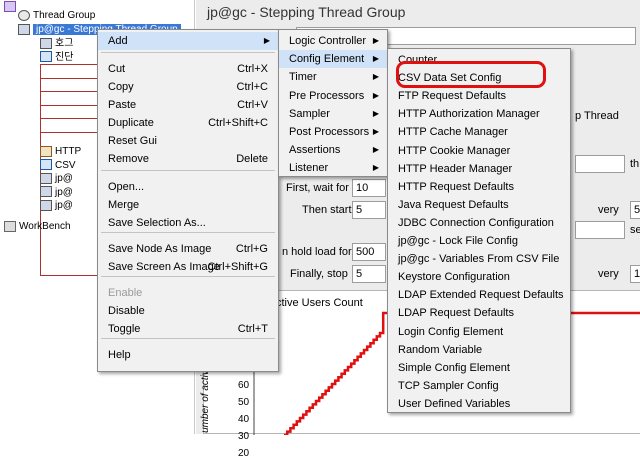 The image size is (640, 459). What do you see at coordinates (479, 350) in the screenshot?
I see `config-submenu-item-random-variable: Random Variable` at bounding box center [479, 350].